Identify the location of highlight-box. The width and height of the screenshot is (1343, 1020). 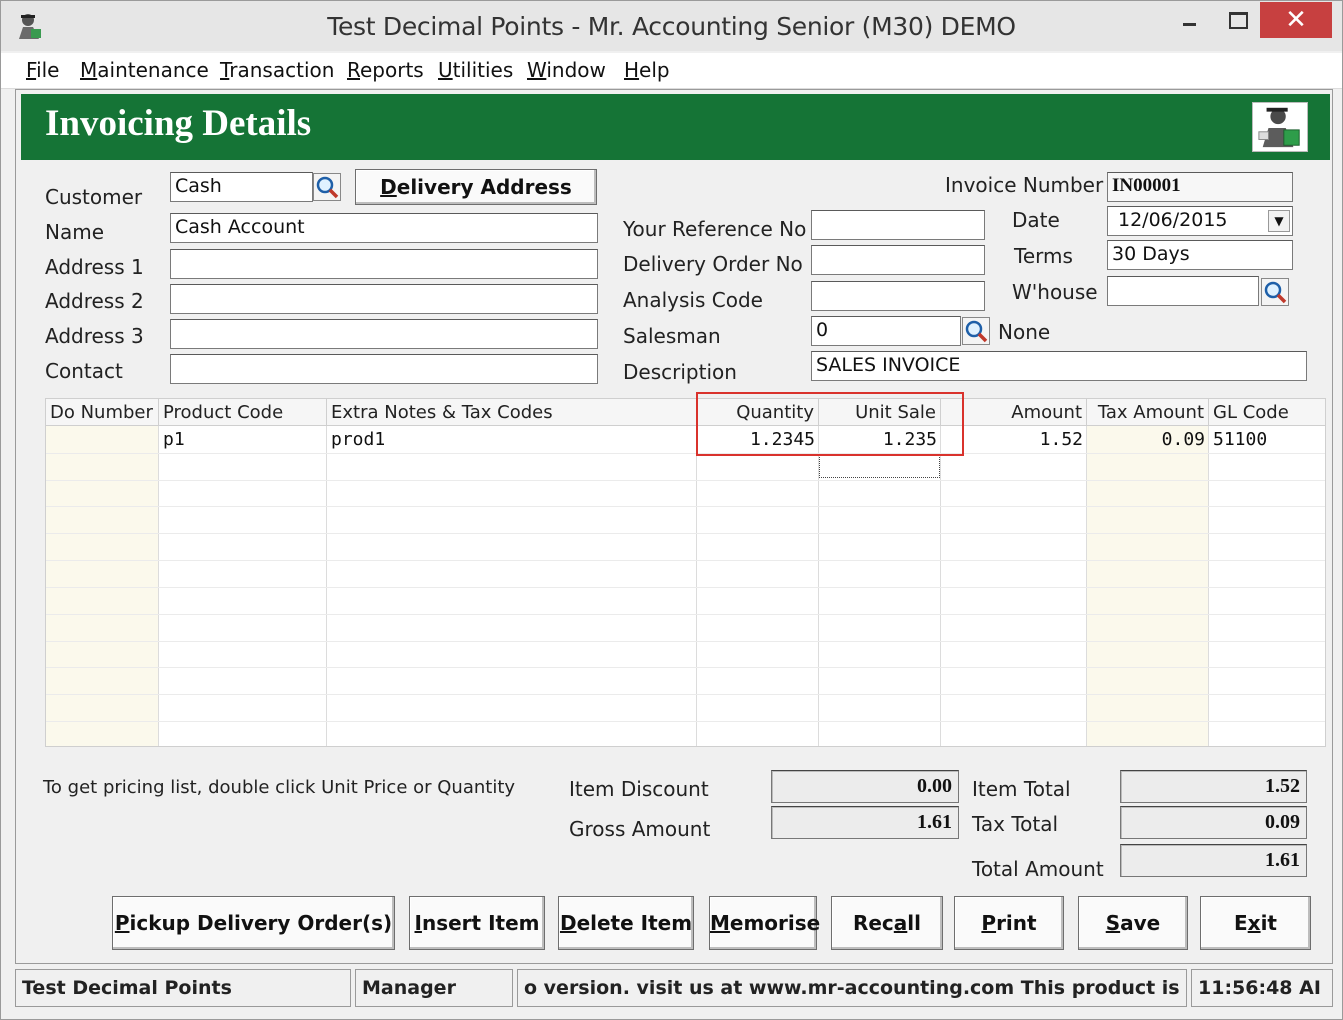
(830, 424).